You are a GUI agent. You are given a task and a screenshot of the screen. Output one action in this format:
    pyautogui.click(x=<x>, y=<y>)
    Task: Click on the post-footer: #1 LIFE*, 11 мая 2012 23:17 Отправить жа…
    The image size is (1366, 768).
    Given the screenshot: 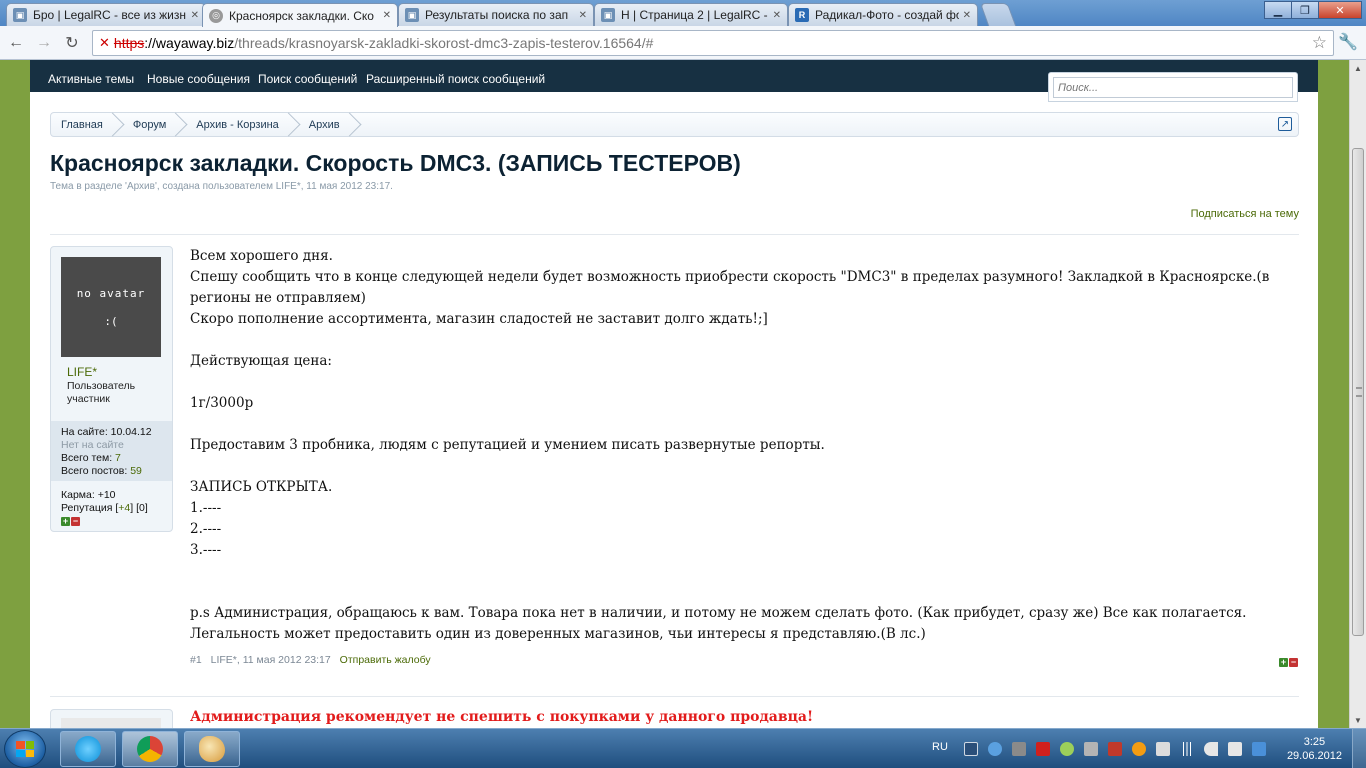 What is the action you would take?
    pyautogui.click(x=310, y=660)
    